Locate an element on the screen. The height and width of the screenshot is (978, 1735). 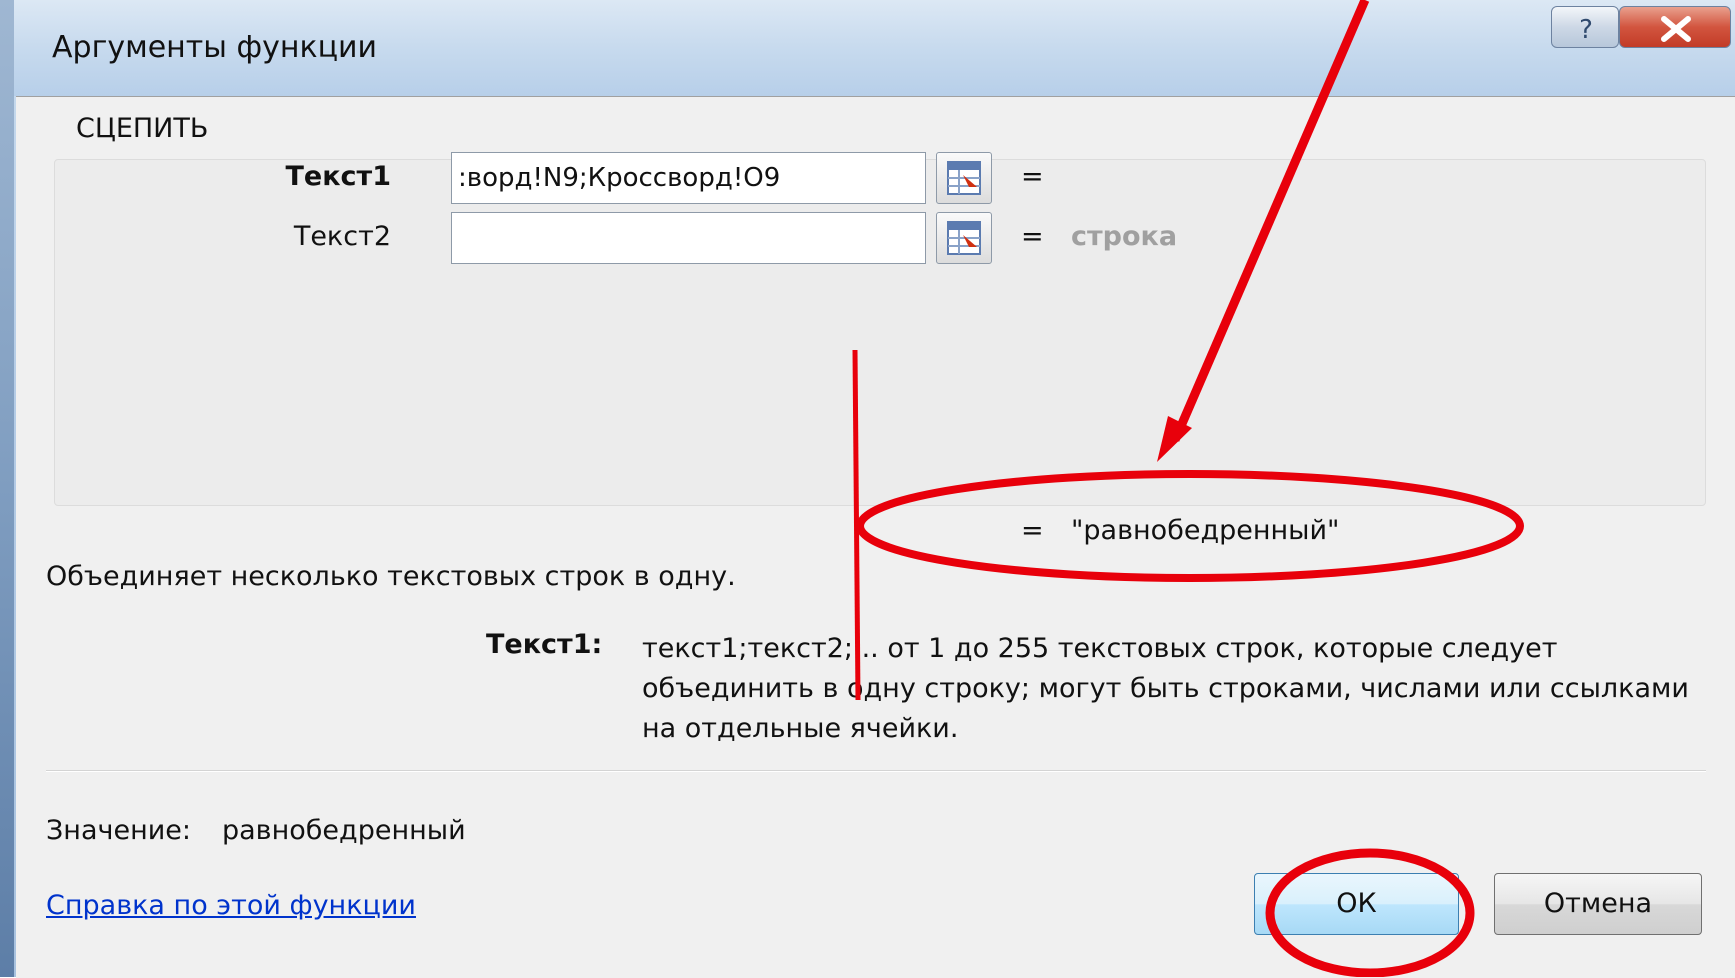
annotation-vertical-line is located at coordinates (856, 525).